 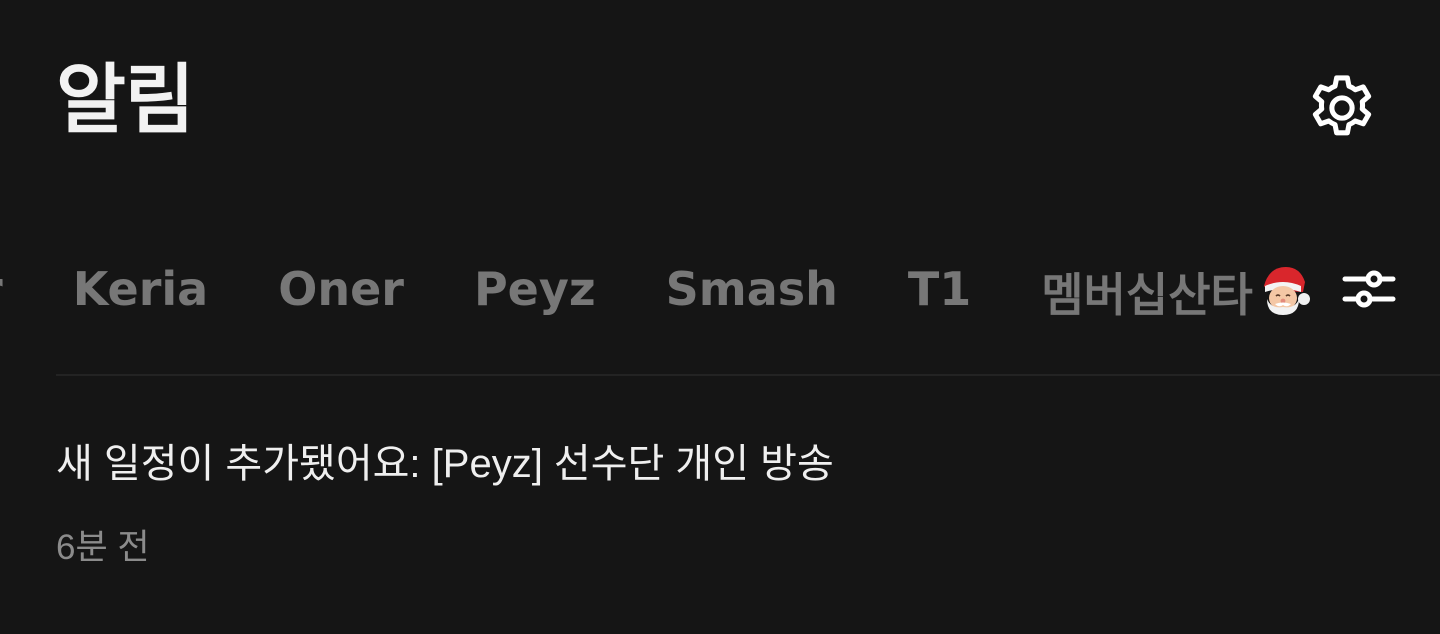 What do you see at coordinates (341, 289) in the screenshot?
I see `tab-oner: Oner` at bounding box center [341, 289].